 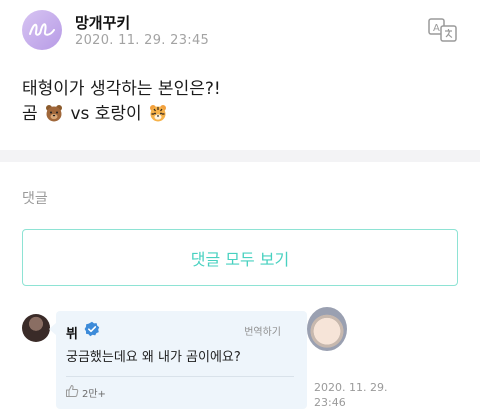 What do you see at coordinates (36, 328) in the screenshot?
I see `commenter-avatar` at bounding box center [36, 328].